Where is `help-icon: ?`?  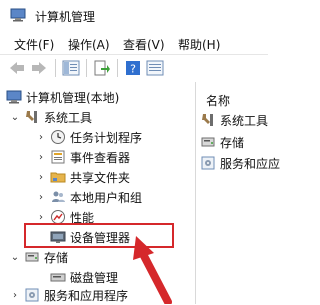 help-icon: ? is located at coordinates (133, 68).